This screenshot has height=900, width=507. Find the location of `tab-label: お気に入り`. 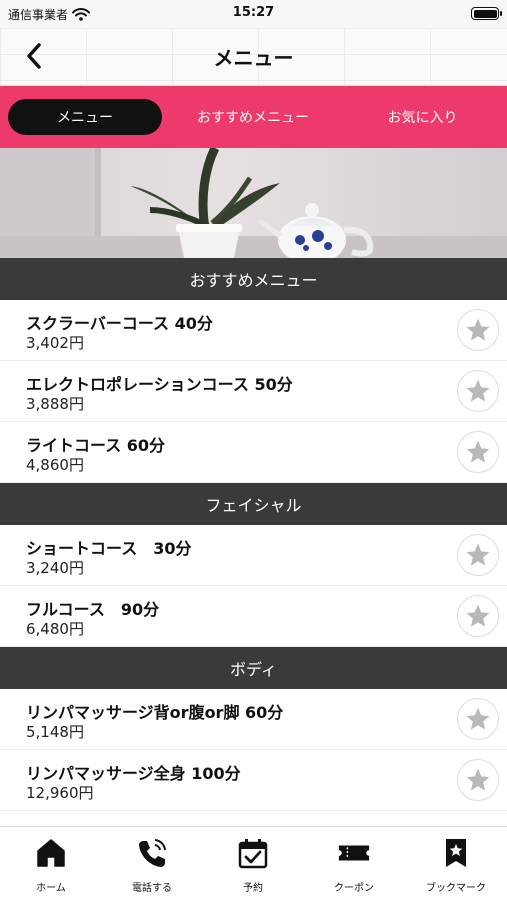

tab-label: お気に入り is located at coordinates (422, 118).